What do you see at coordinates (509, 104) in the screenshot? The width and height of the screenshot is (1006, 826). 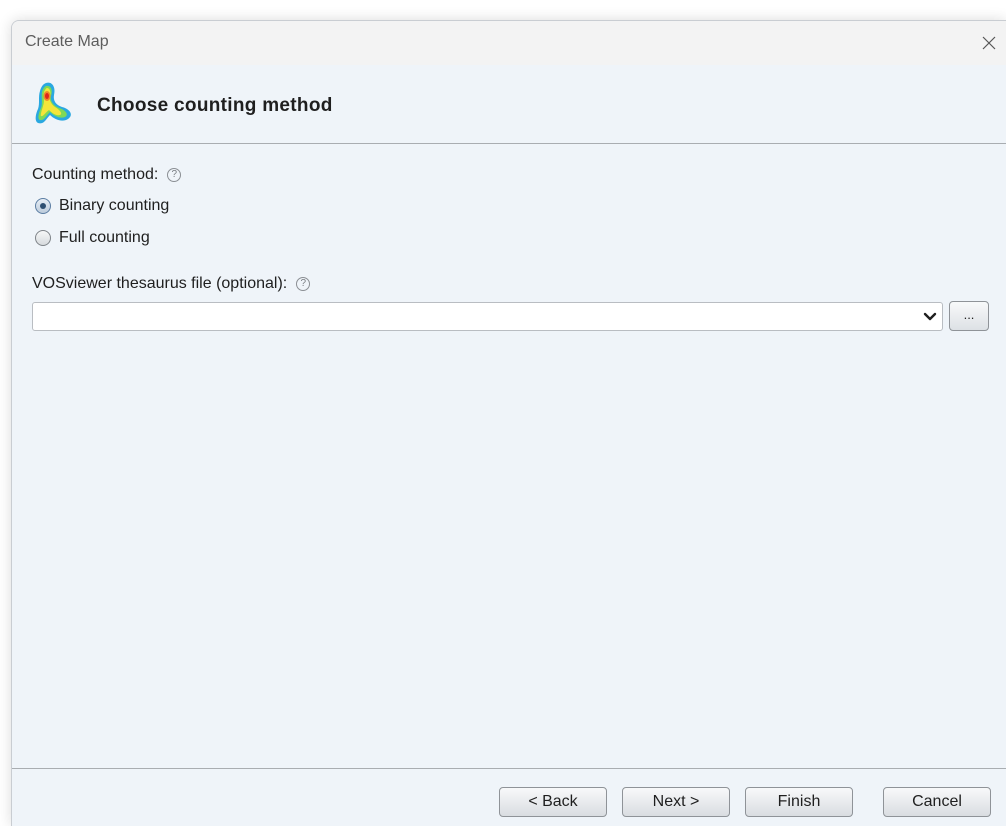 I see `wizard-header: Choose counting method` at bounding box center [509, 104].